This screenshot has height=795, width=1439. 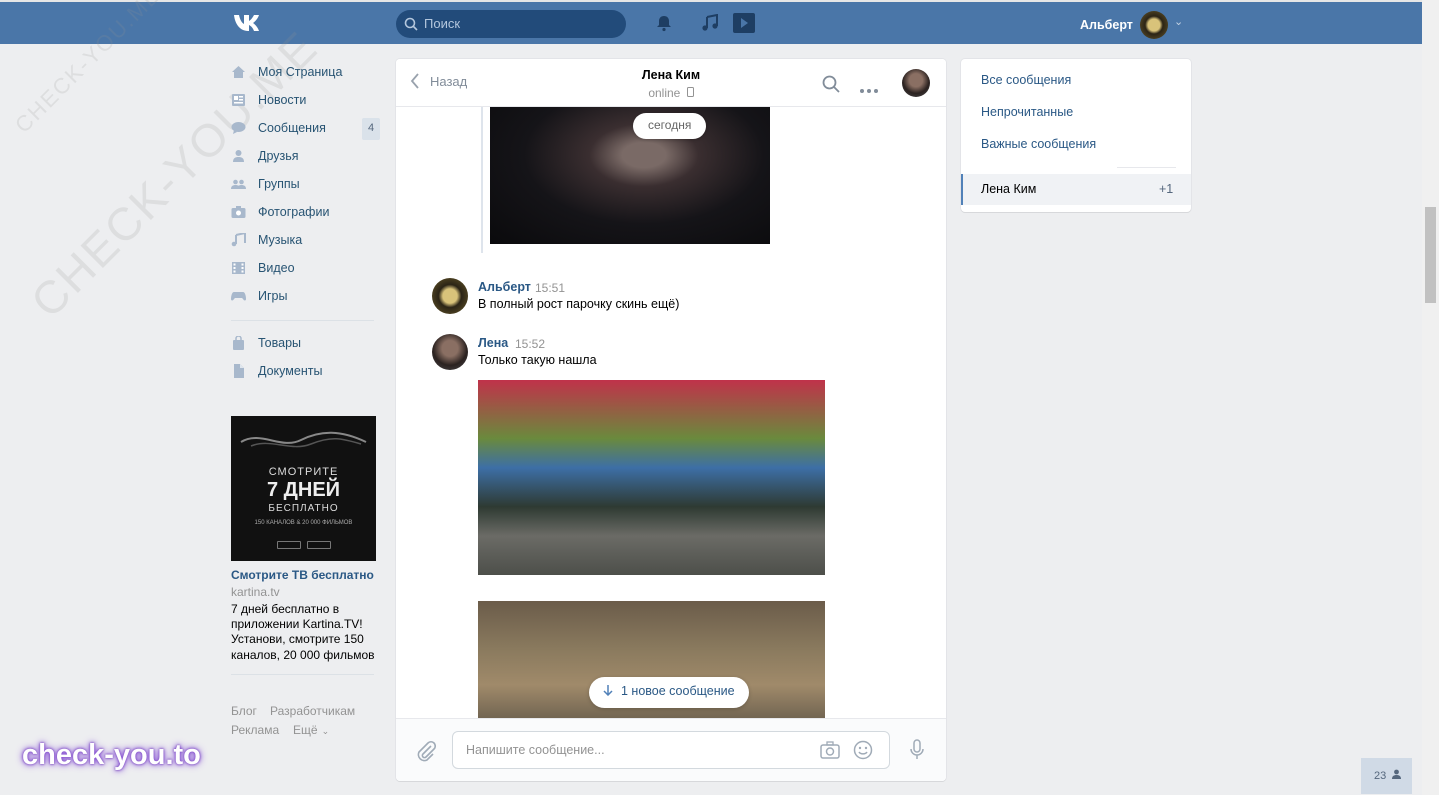 I want to click on sidebar-item-label: Игры, so click(x=273, y=296).